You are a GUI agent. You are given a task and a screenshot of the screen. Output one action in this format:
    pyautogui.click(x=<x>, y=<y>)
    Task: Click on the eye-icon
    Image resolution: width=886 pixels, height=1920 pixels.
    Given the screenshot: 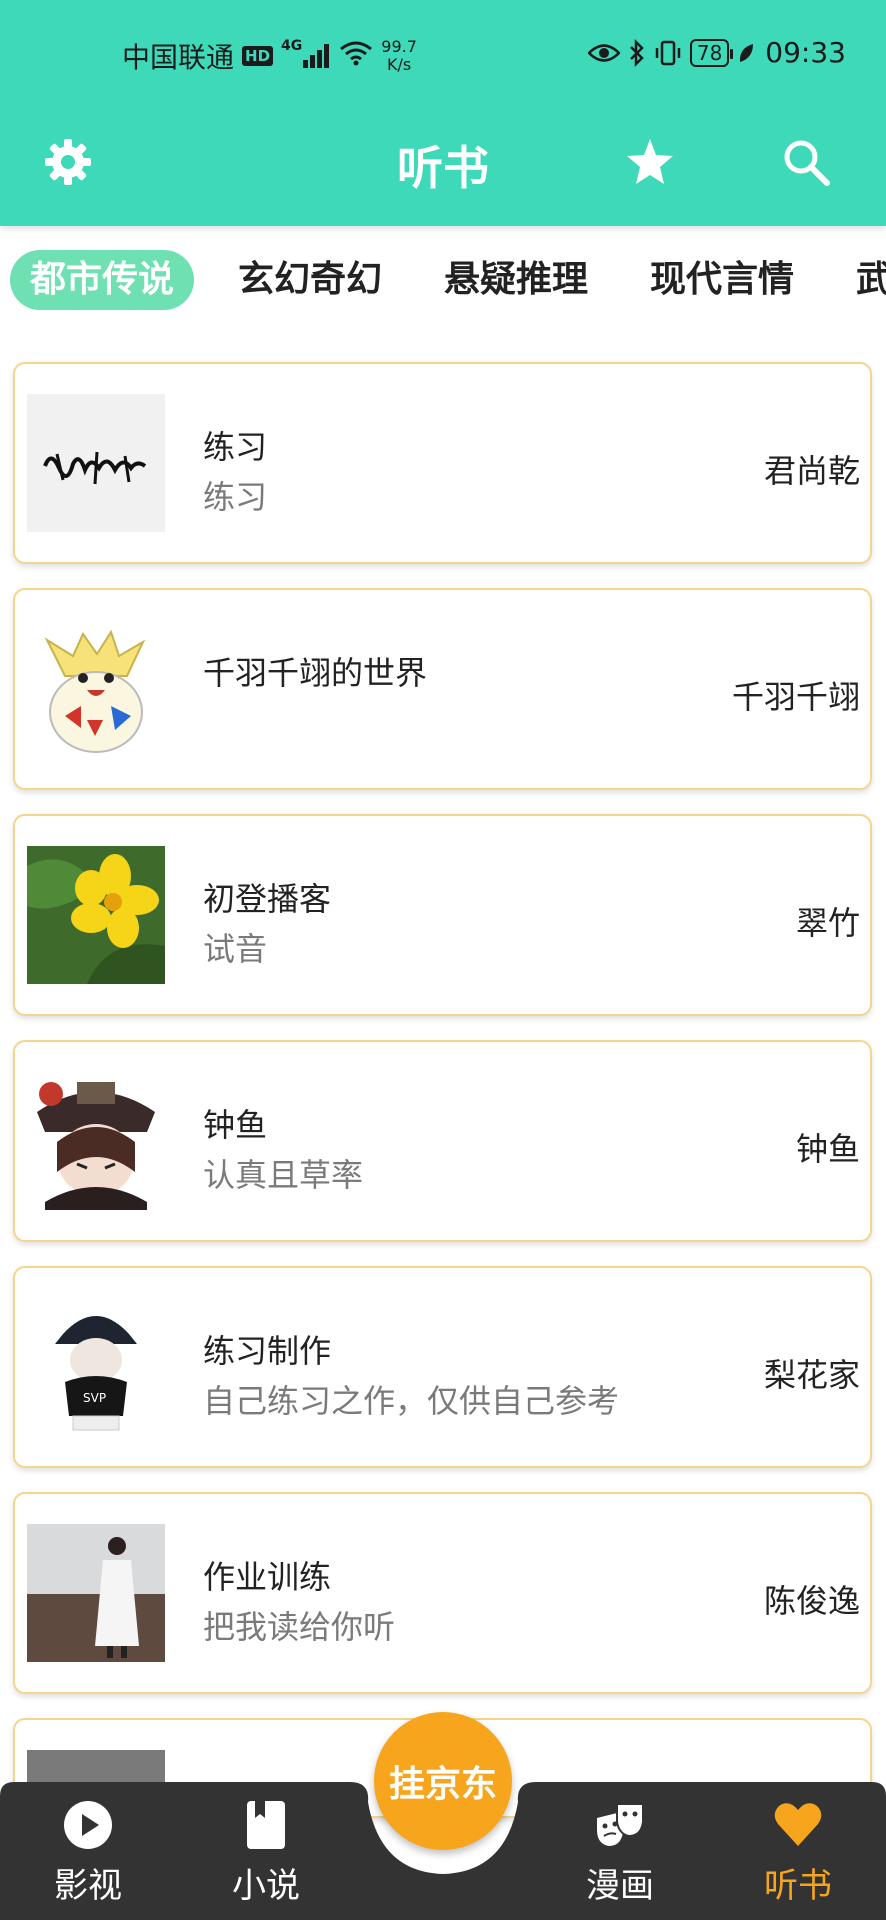 What is the action you would take?
    pyautogui.click(x=603, y=53)
    